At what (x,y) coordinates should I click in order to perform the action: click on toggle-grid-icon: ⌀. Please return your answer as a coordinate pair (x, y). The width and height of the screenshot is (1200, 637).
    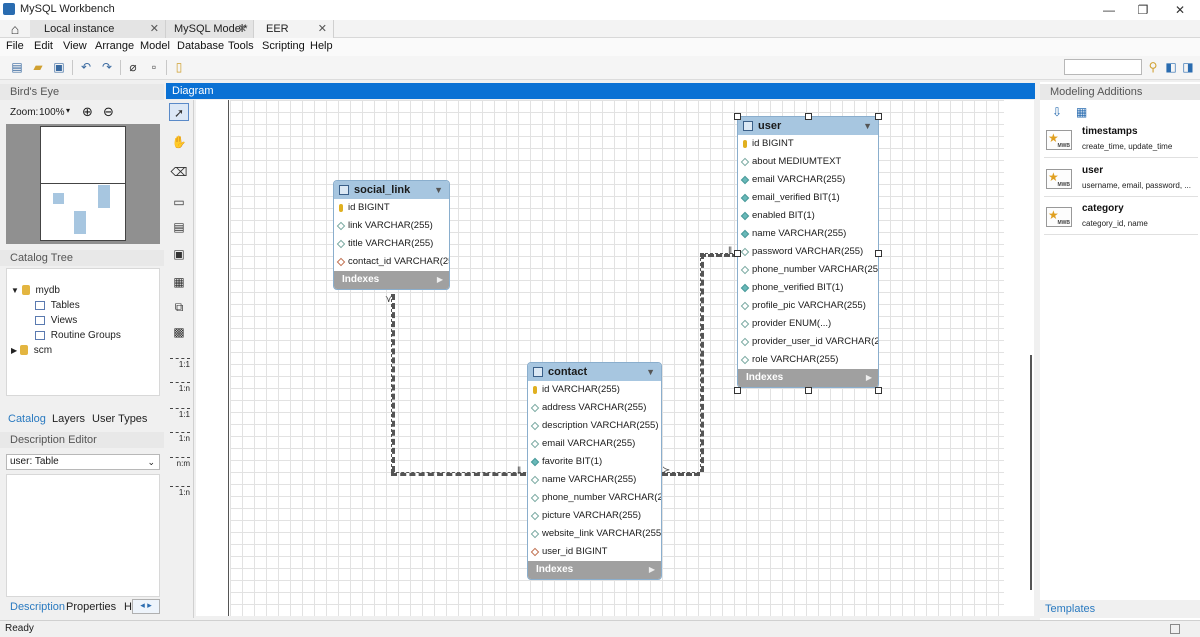
    Looking at the image, I should click on (133, 67).